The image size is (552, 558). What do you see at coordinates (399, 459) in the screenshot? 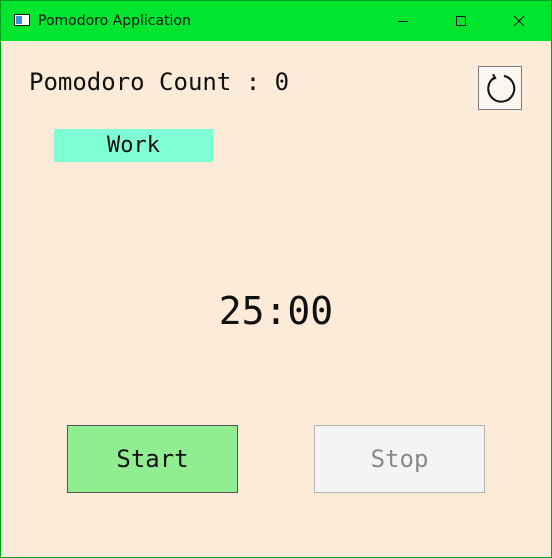
I see `stop-button: Stop` at bounding box center [399, 459].